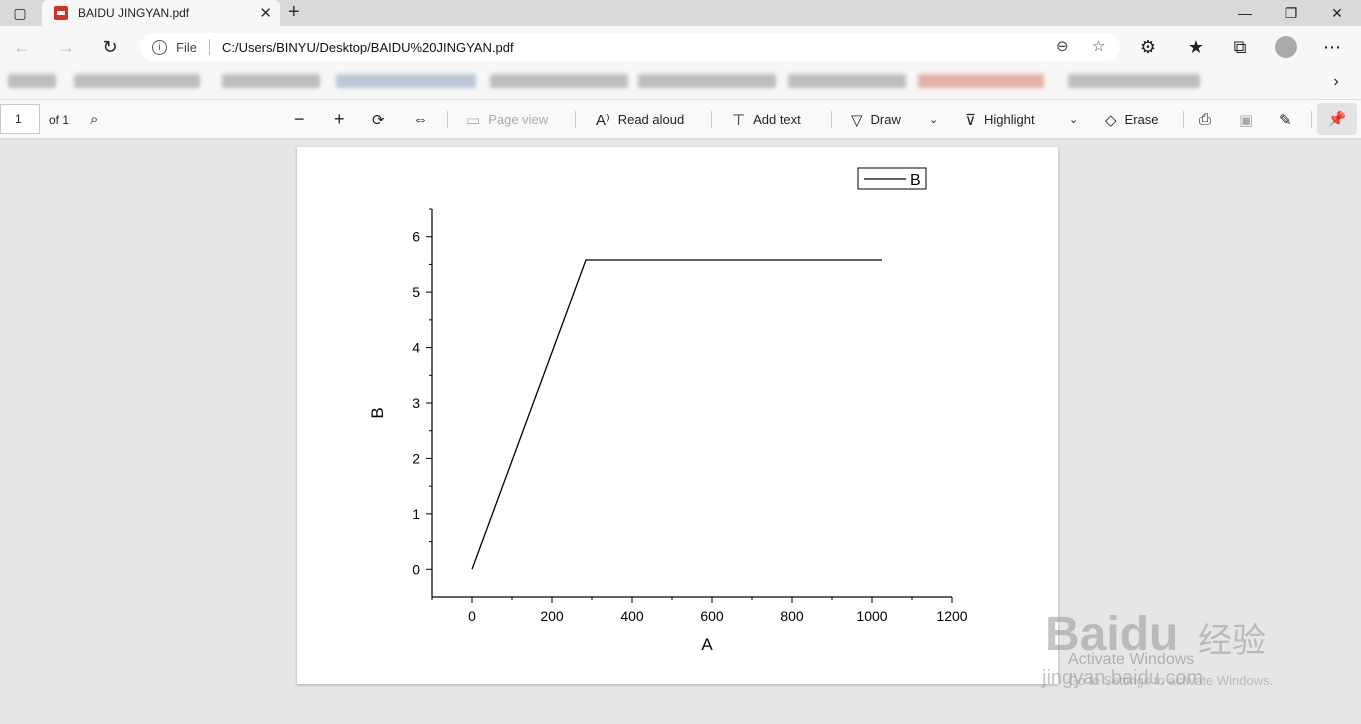 This screenshot has width=1361, height=724. I want to click on x-axis-label: A, so click(707, 644).